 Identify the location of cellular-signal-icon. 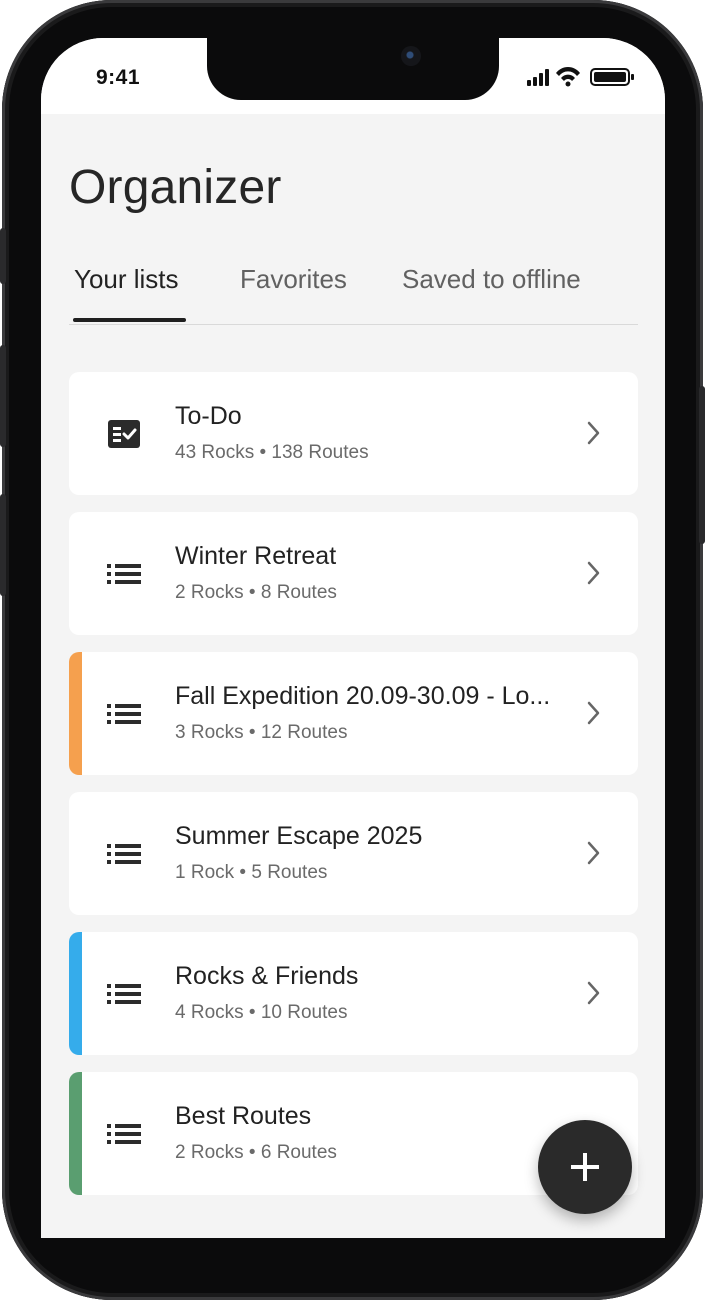
(538, 77).